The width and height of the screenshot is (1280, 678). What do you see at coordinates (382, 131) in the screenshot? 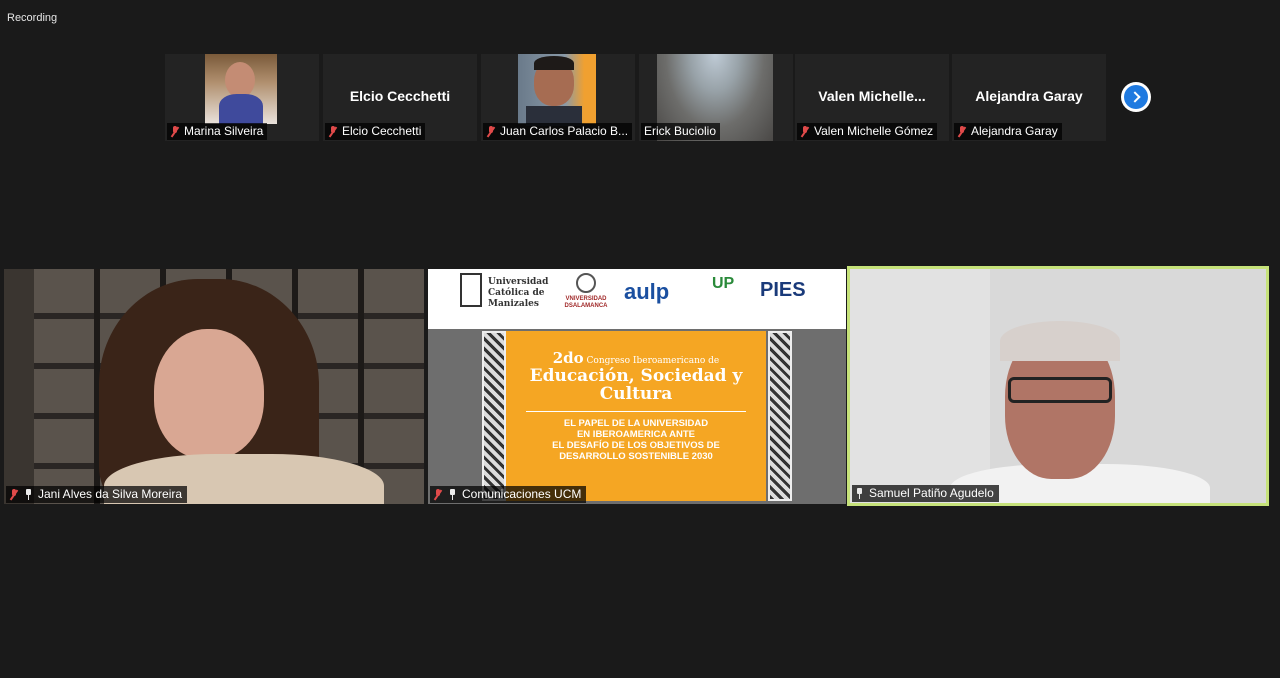
I see `participant-name: Elcio Cecchetti` at bounding box center [382, 131].